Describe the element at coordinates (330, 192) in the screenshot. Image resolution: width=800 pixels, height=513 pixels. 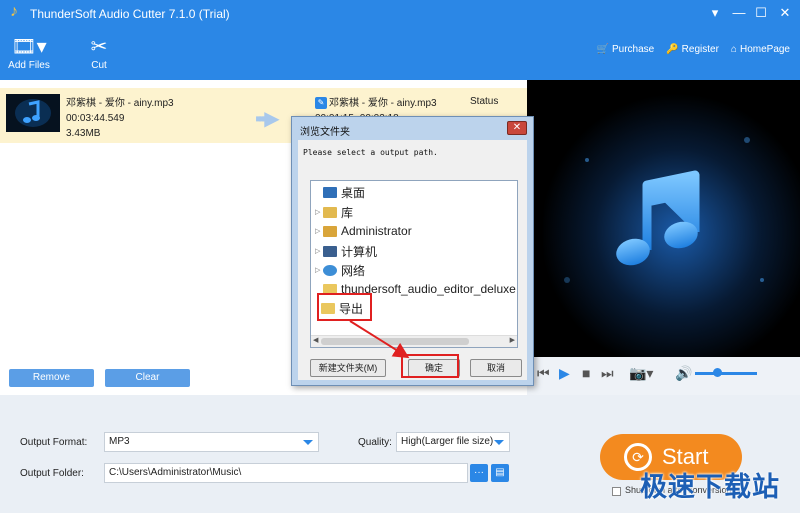
I see `desktop-icon` at that location.